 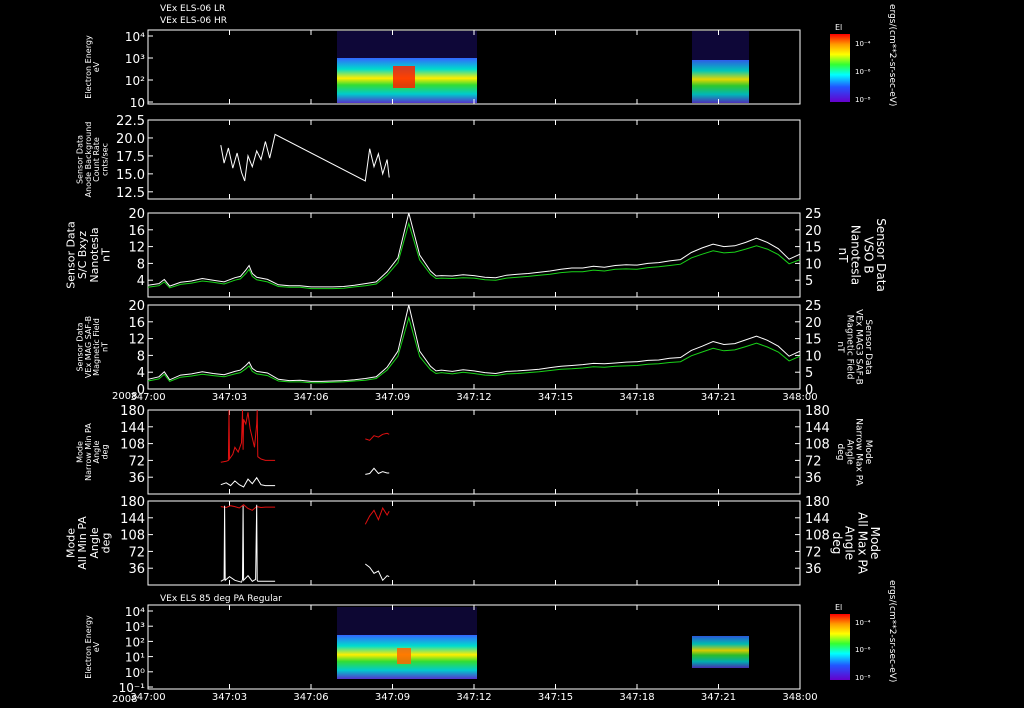 I want to click on xaxis-bottom-label: 347:06, so click(x=310, y=697).